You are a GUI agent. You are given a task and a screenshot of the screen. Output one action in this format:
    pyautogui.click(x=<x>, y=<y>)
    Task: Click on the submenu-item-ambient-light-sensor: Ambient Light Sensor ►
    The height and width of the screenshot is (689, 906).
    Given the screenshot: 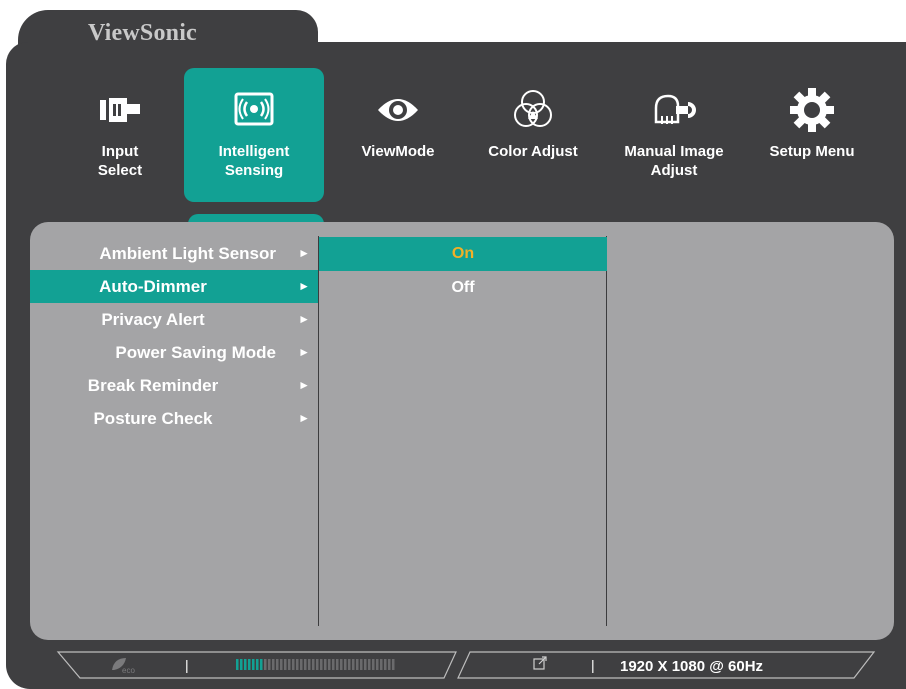 What is the action you would take?
    pyautogui.click(x=174, y=253)
    